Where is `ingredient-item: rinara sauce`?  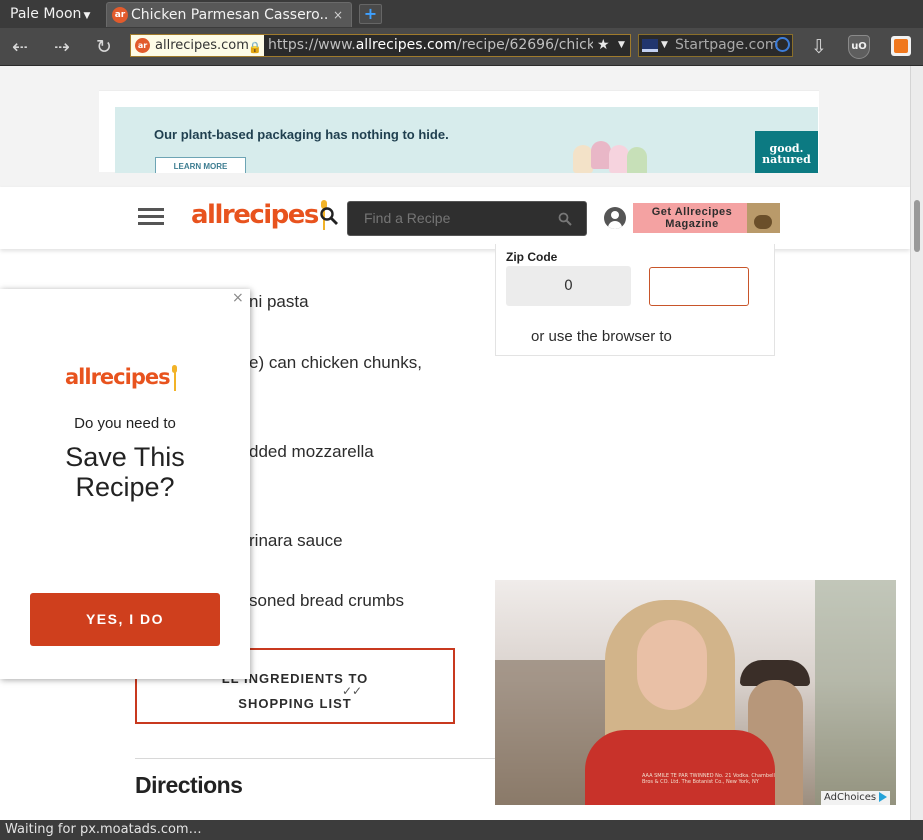 ingredient-item: rinara sauce is located at coordinates (296, 541).